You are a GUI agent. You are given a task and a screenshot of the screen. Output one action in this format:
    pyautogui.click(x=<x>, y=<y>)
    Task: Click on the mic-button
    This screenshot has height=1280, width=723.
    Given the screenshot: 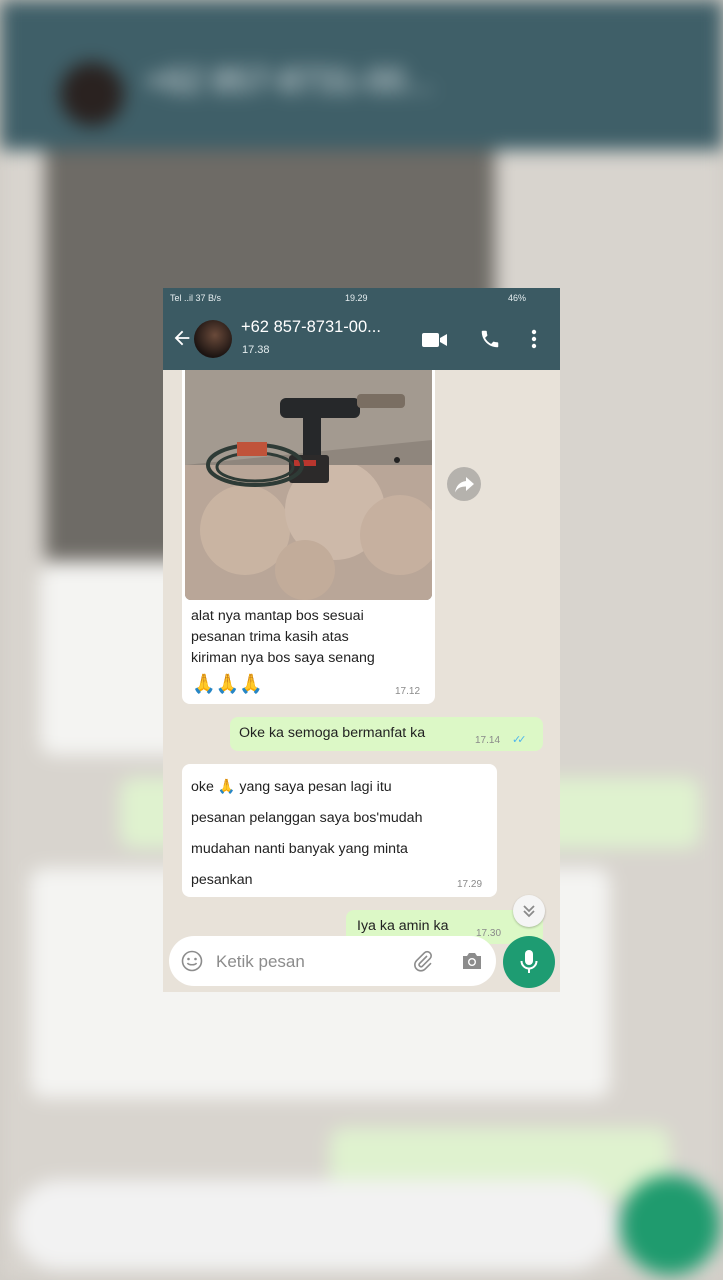 What is the action you would take?
    pyautogui.click(x=529, y=962)
    